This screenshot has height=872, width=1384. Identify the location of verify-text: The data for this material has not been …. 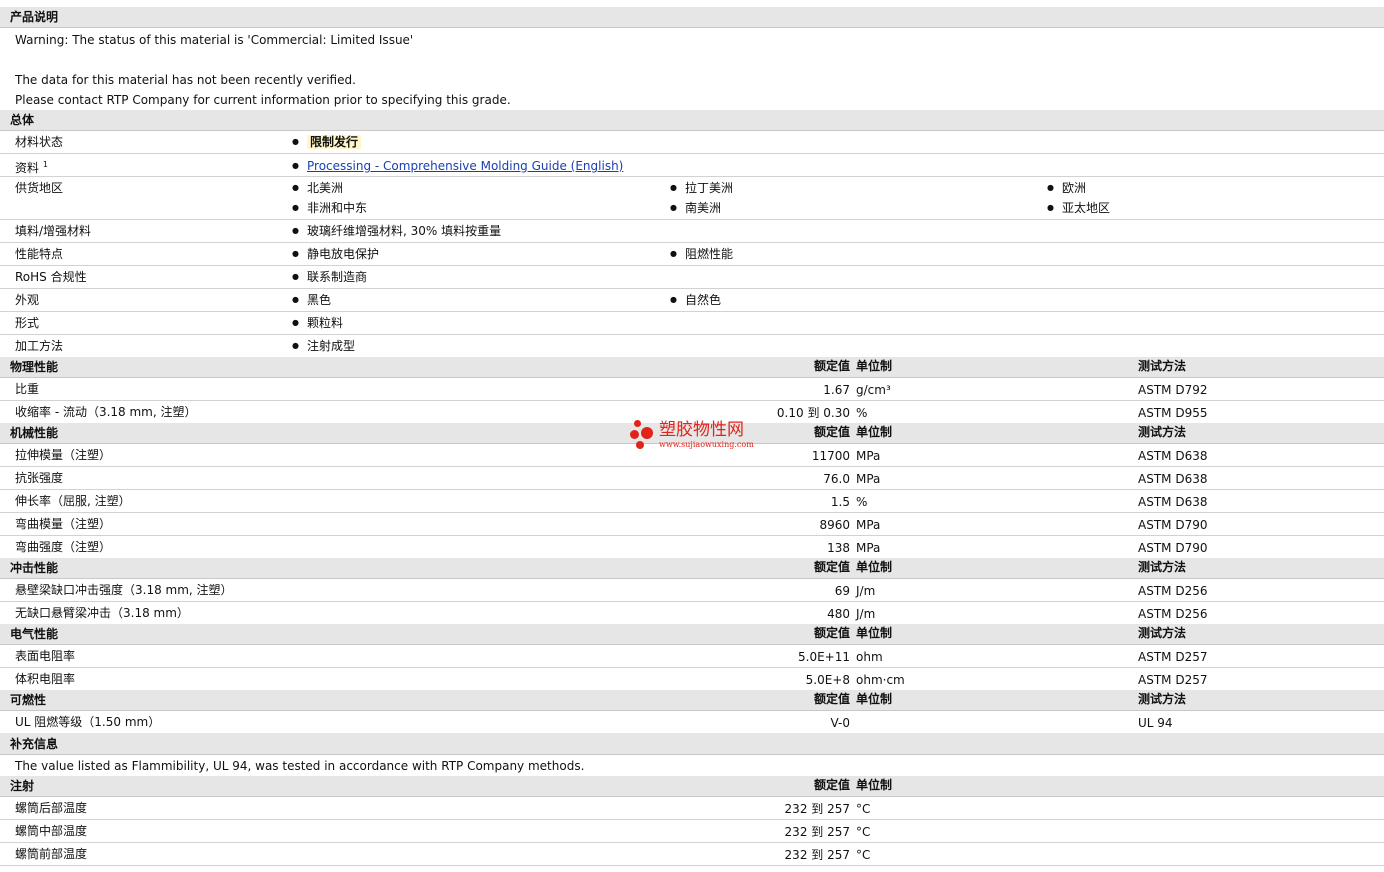
(185, 80).